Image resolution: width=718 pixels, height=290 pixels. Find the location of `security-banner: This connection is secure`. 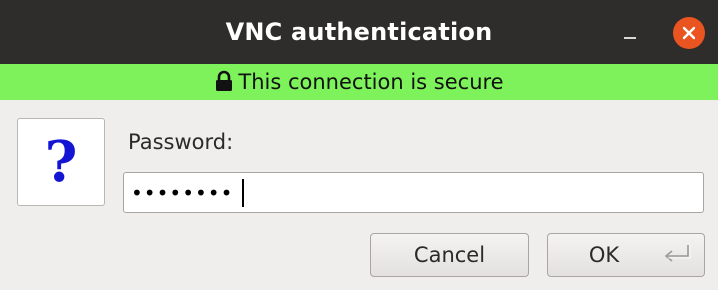

security-banner: This connection is secure is located at coordinates (359, 82).